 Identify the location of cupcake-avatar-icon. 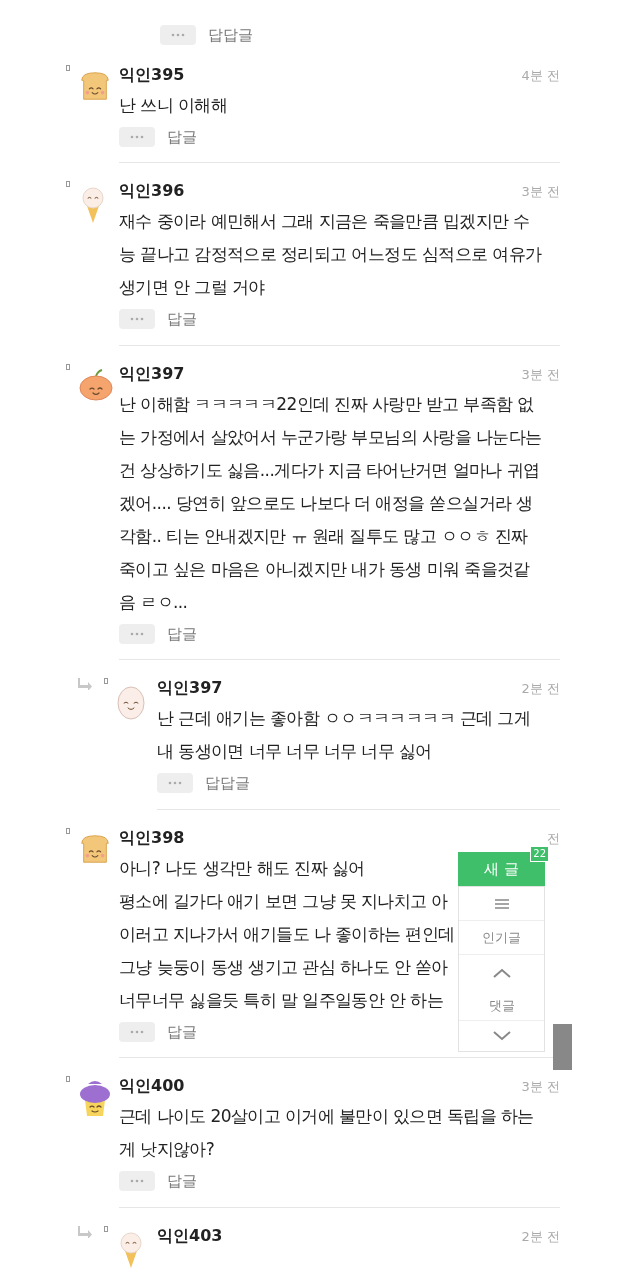
(95, 1099).